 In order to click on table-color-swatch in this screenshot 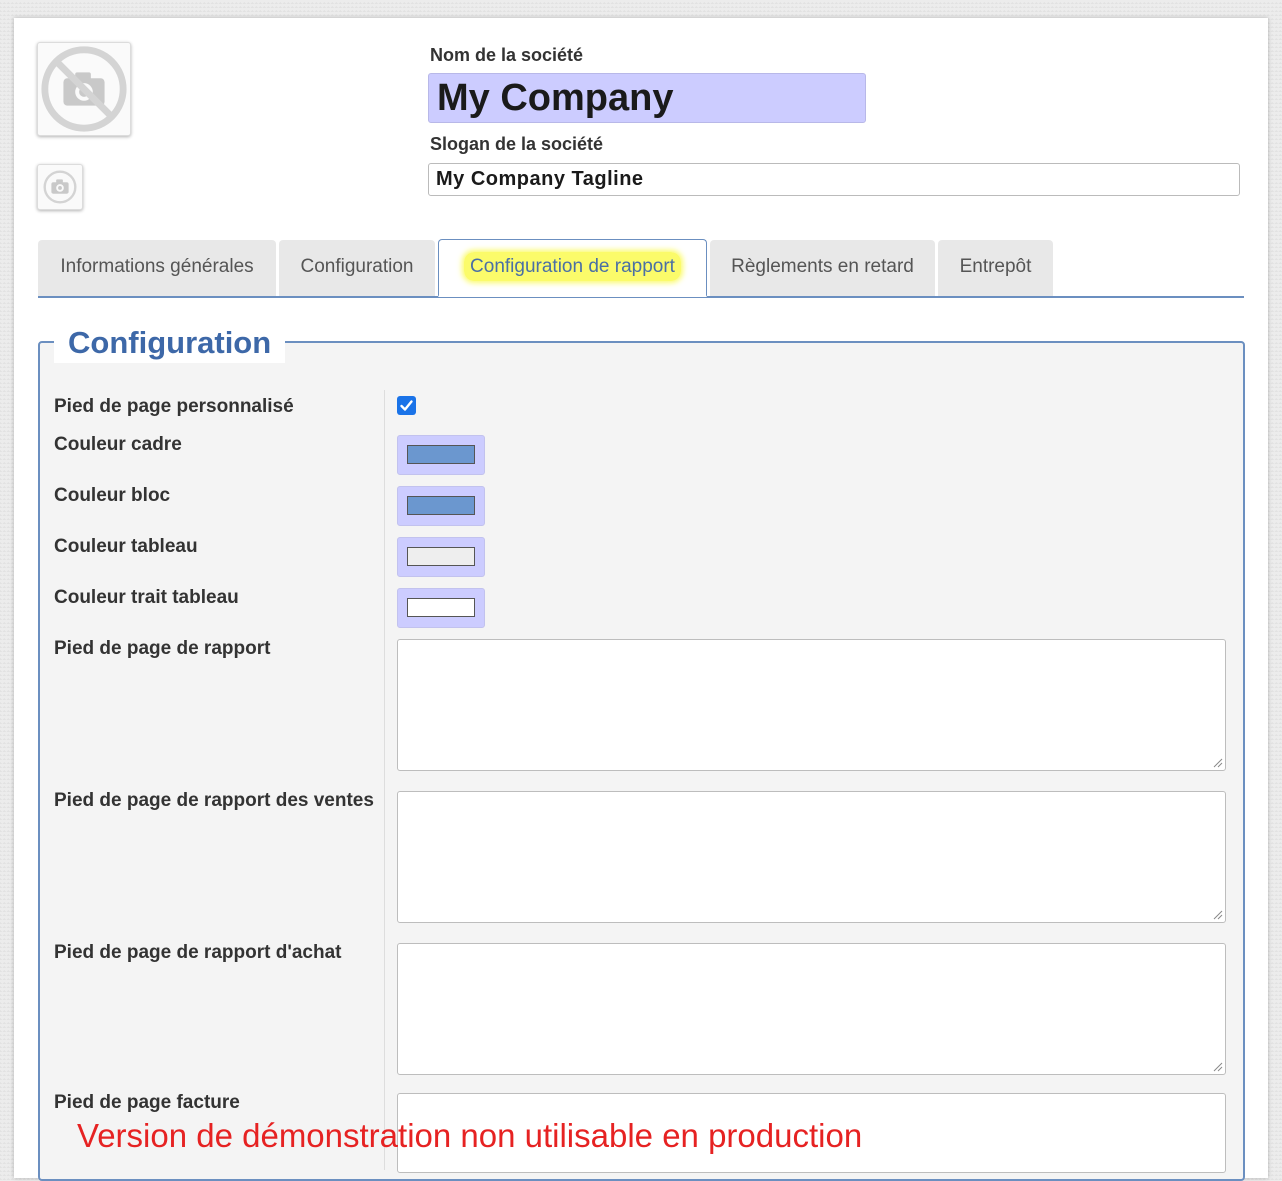, I will do `click(441, 556)`.